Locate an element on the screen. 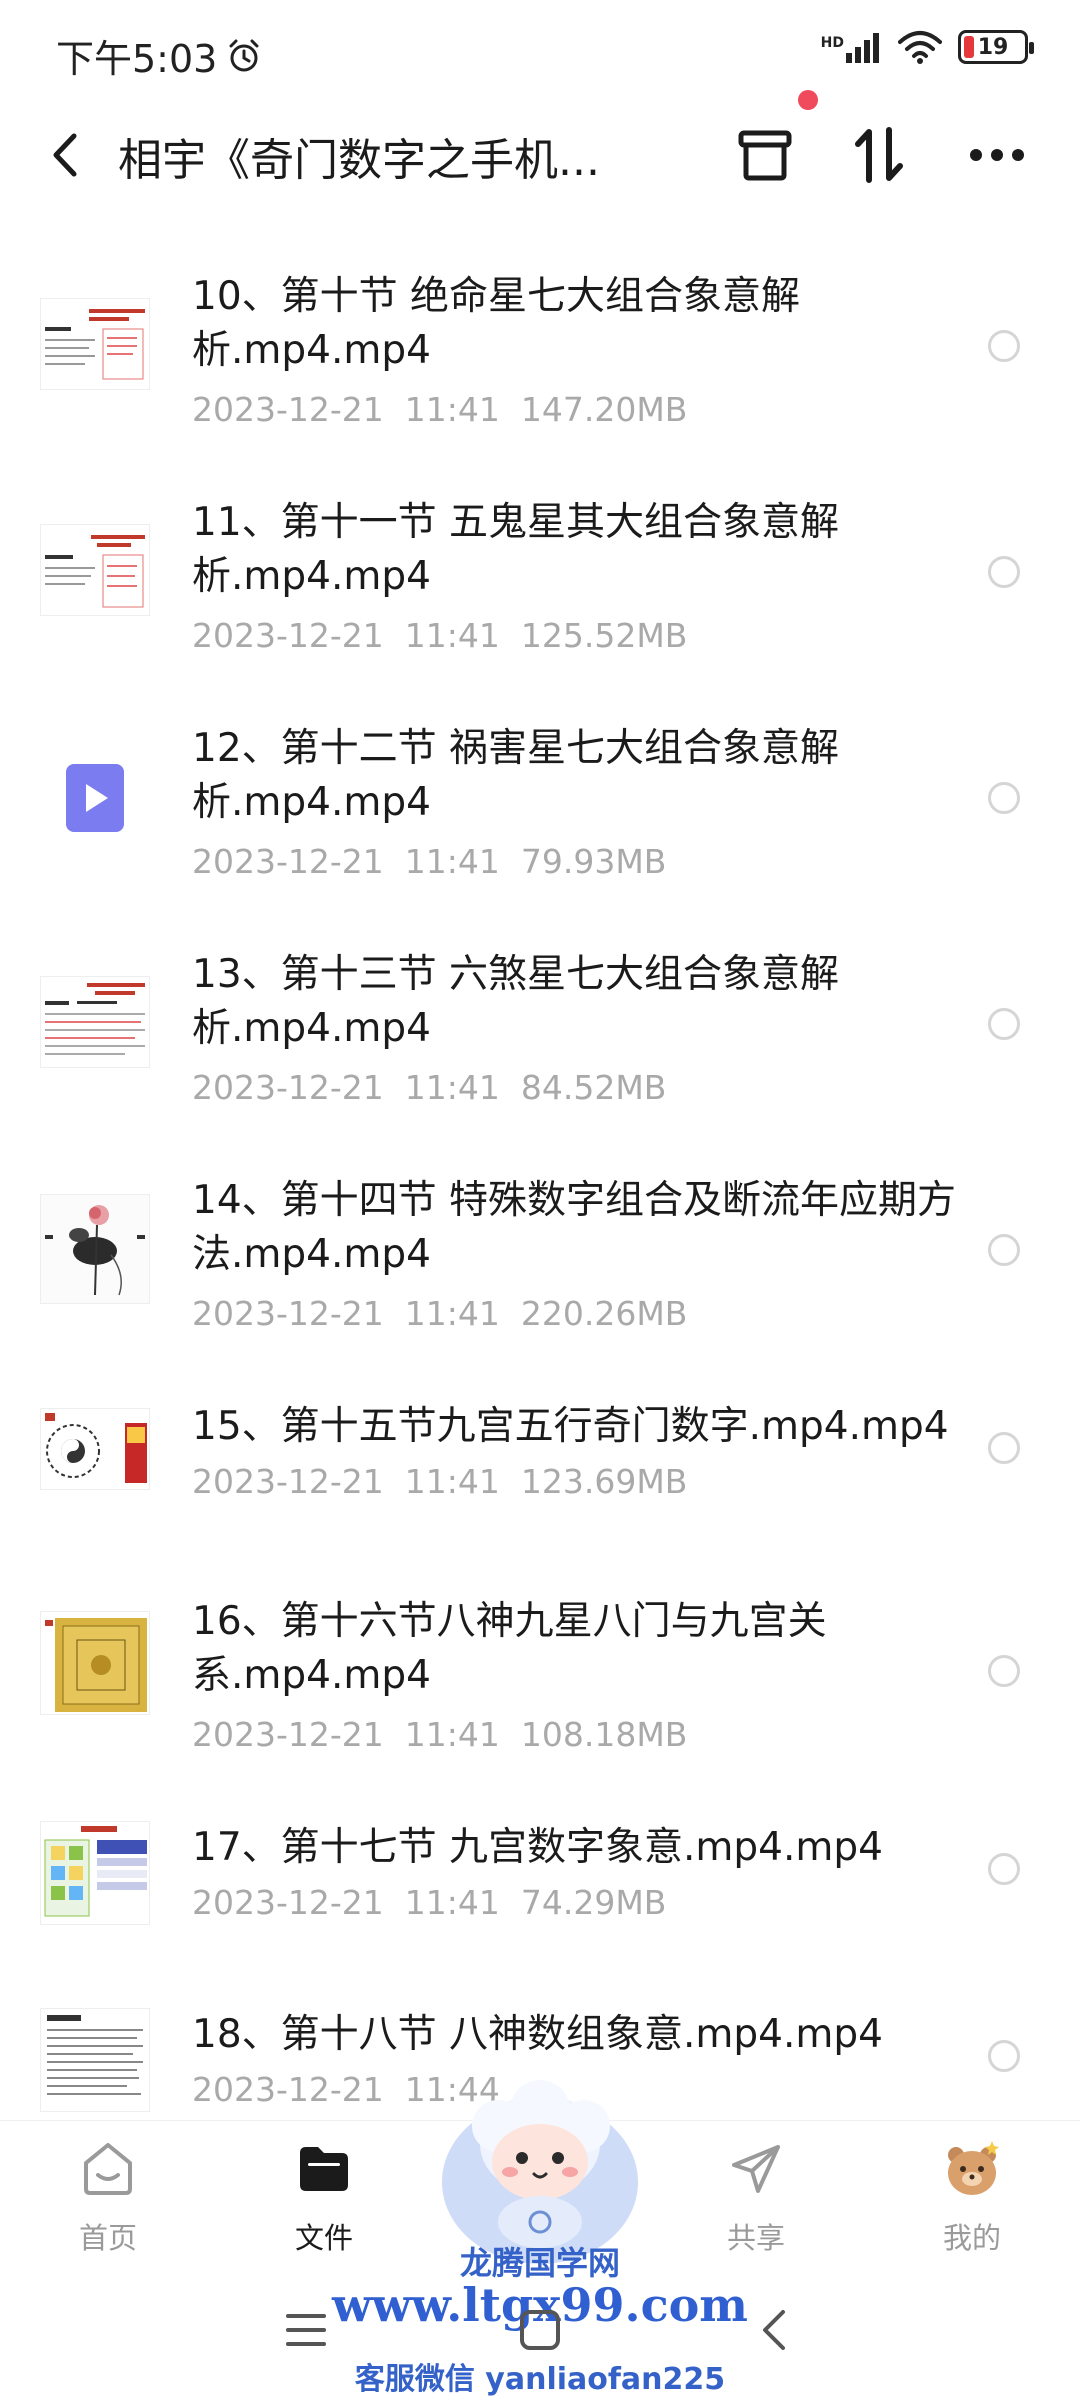 Image resolution: width=1080 pixels, height=2400 pixels. file-name: 11、第十一节 五鬼星其大组合象意解析.mp4.mp4 is located at coordinates (516, 549).